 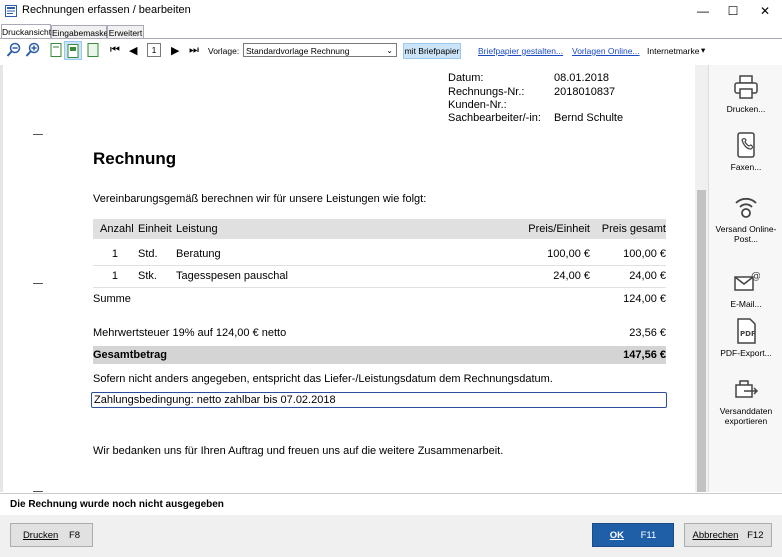 I want to click on viewer-left-border, so click(x=1, y=278).